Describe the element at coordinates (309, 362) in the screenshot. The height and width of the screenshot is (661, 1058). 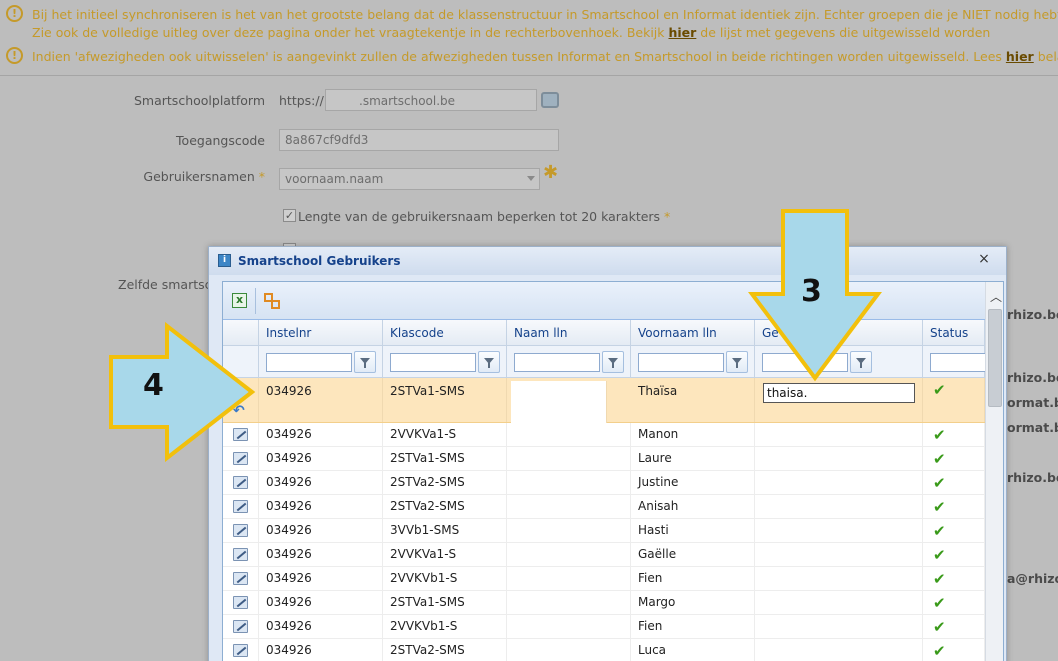
I see `filter-input-instelnr` at that location.